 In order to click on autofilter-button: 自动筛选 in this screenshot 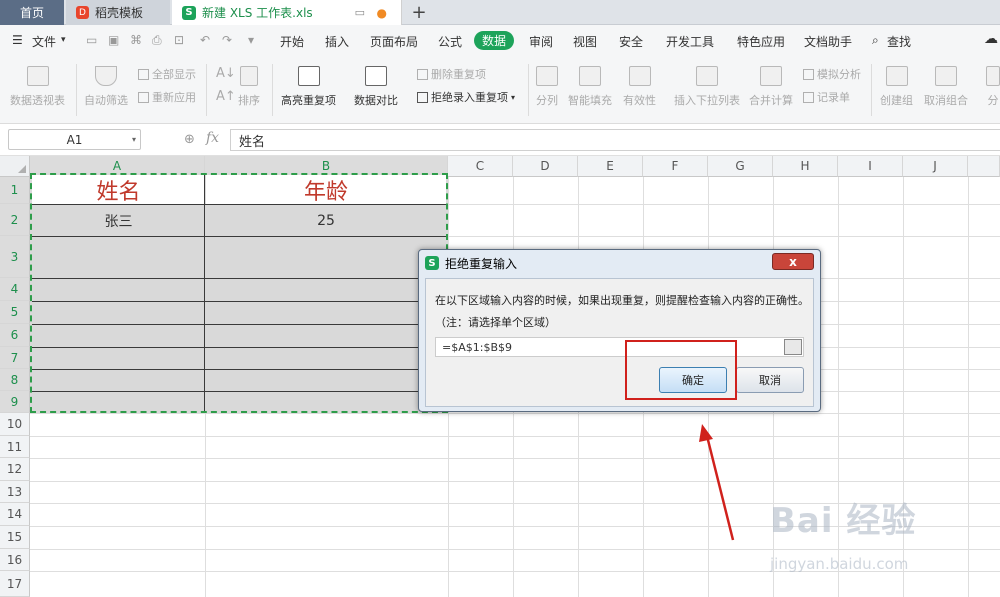, I will do `click(106, 87)`.